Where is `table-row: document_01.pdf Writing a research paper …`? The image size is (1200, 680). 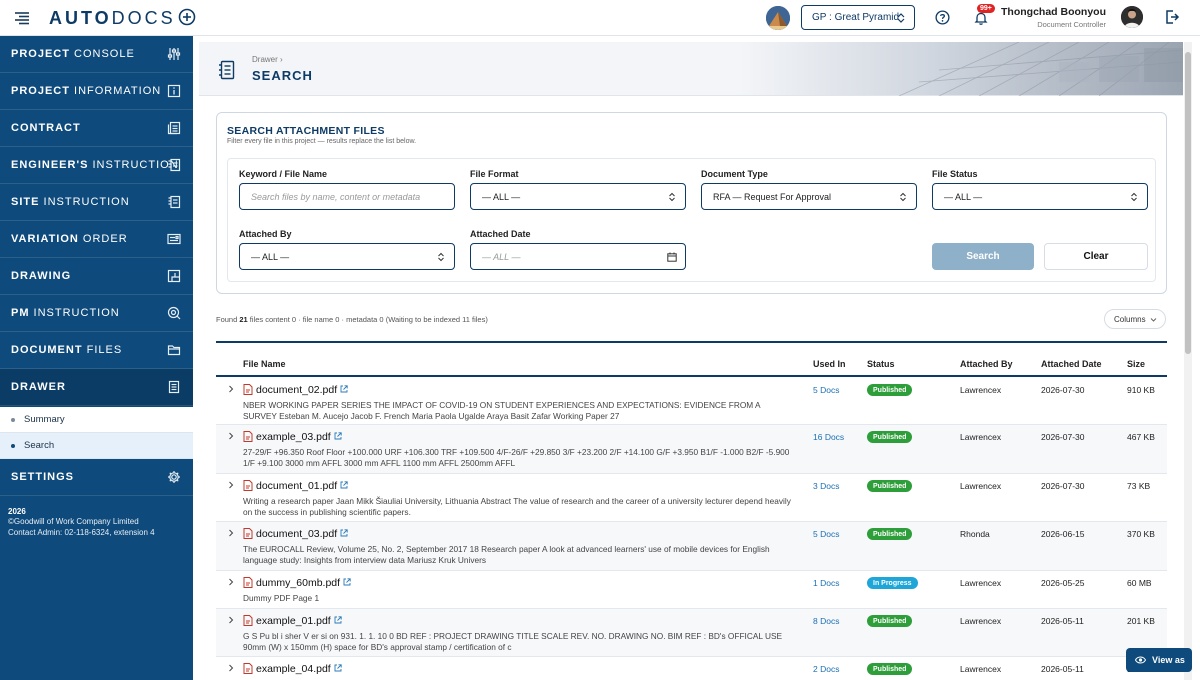
table-row: document_01.pdf Writing a research paper … is located at coordinates (691, 498).